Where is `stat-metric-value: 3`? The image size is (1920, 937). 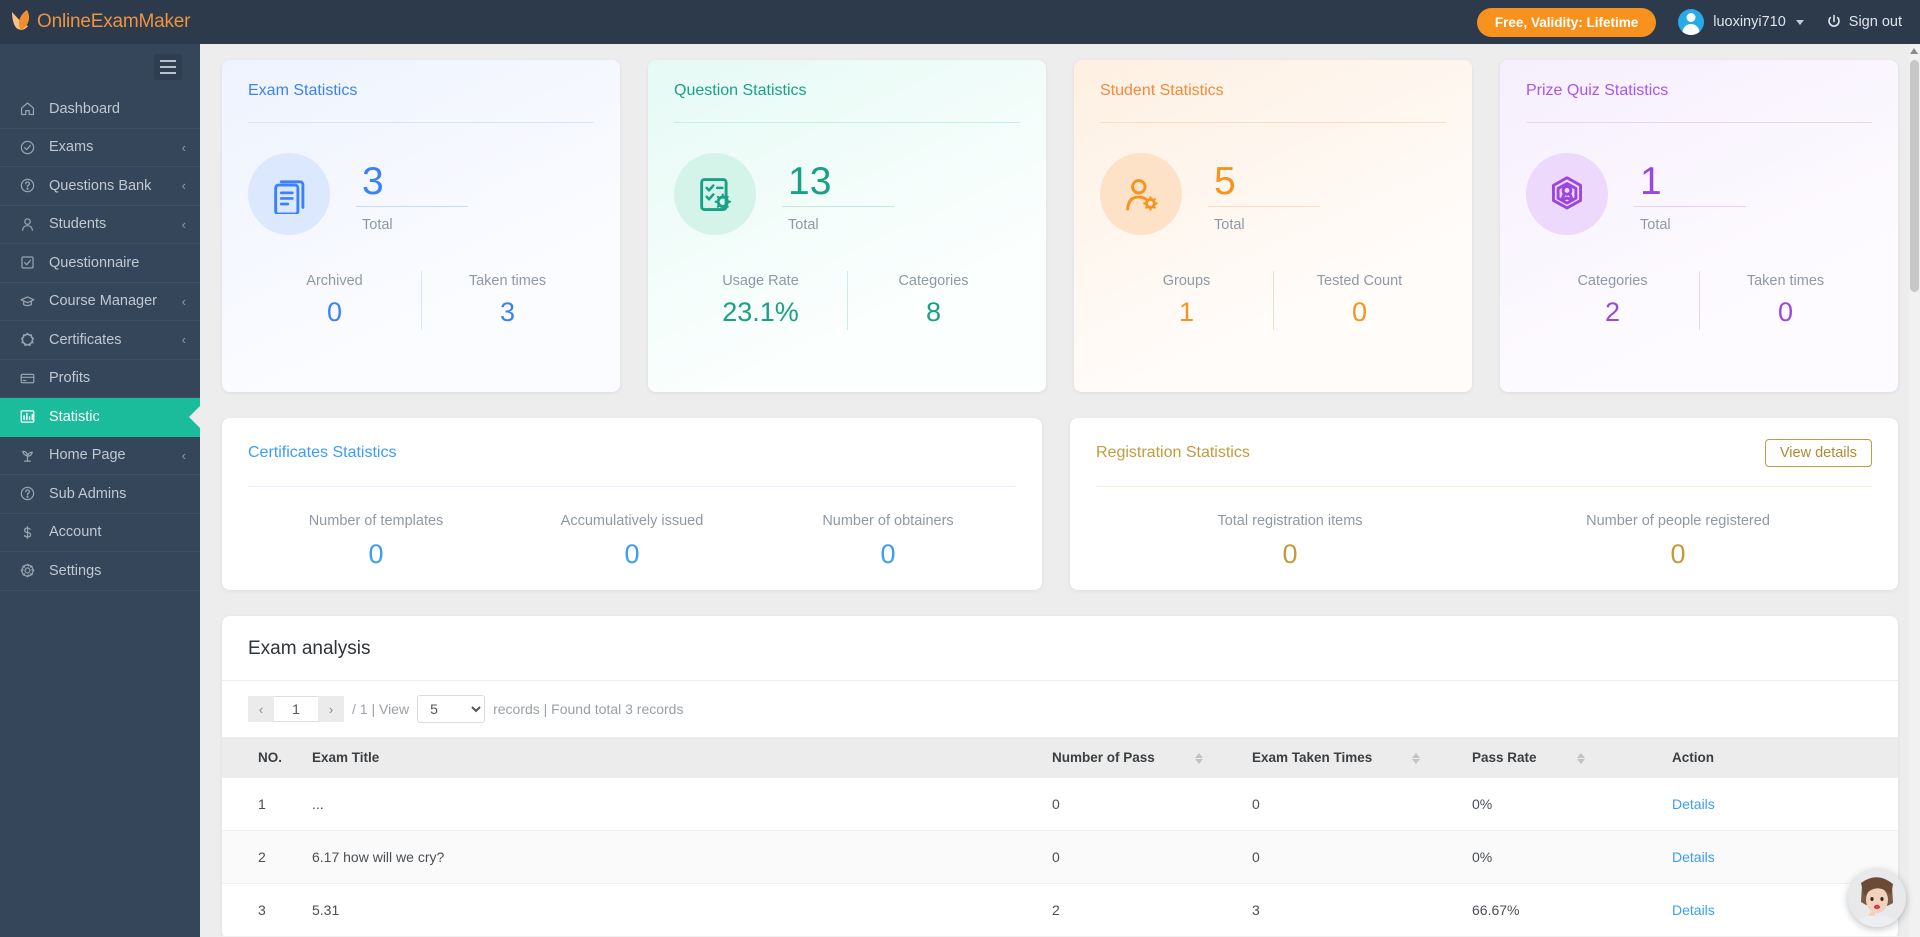
stat-metric-value: 3 is located at coordinates (507, 312).